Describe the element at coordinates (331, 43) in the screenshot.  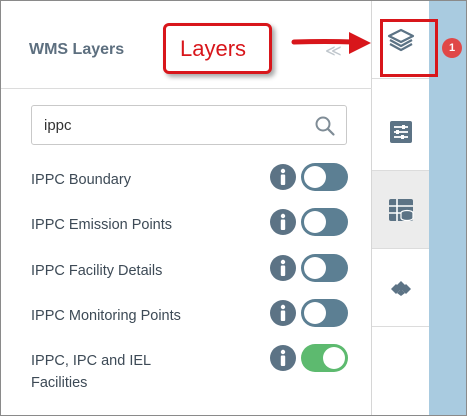
I see `arrow-icon` at that location.